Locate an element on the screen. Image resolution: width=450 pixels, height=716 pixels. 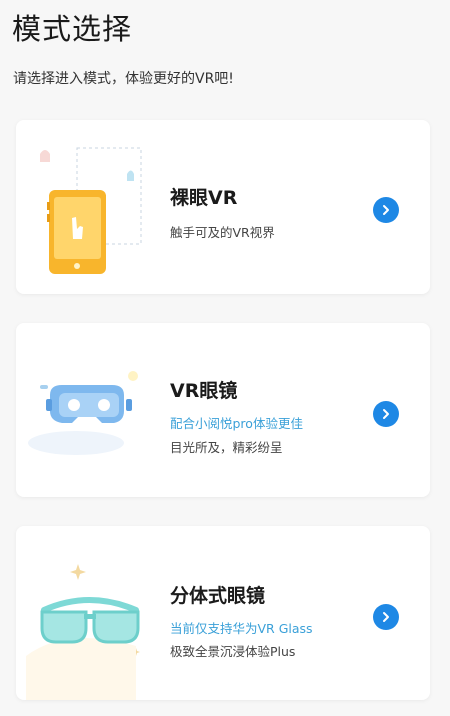
mode-title: 分体式眼镜 is located at coordinates (218, 596).